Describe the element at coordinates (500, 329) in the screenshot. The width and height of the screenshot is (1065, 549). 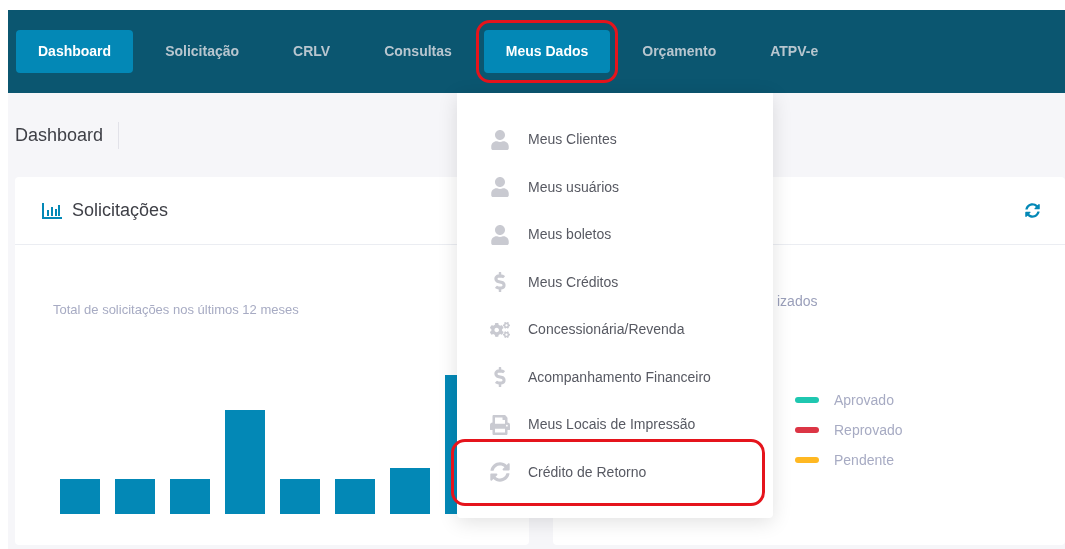
I see `gears-icon` at that location.